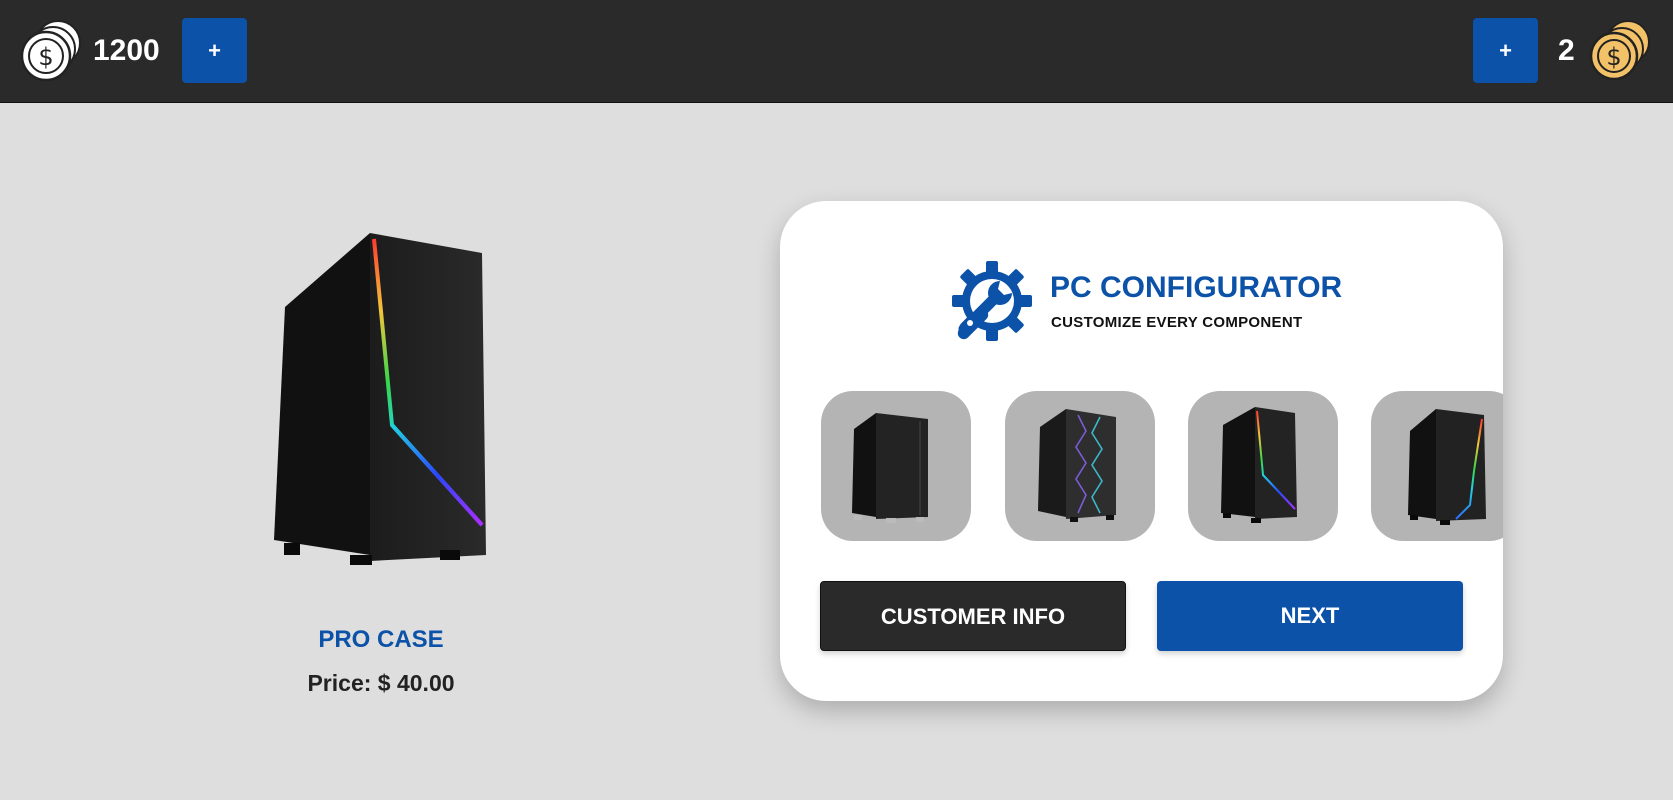  What do you see at coordinates (1162, 466) in the screenshot?
I see `case-options-carousel` at bounding box center [1162, 466].